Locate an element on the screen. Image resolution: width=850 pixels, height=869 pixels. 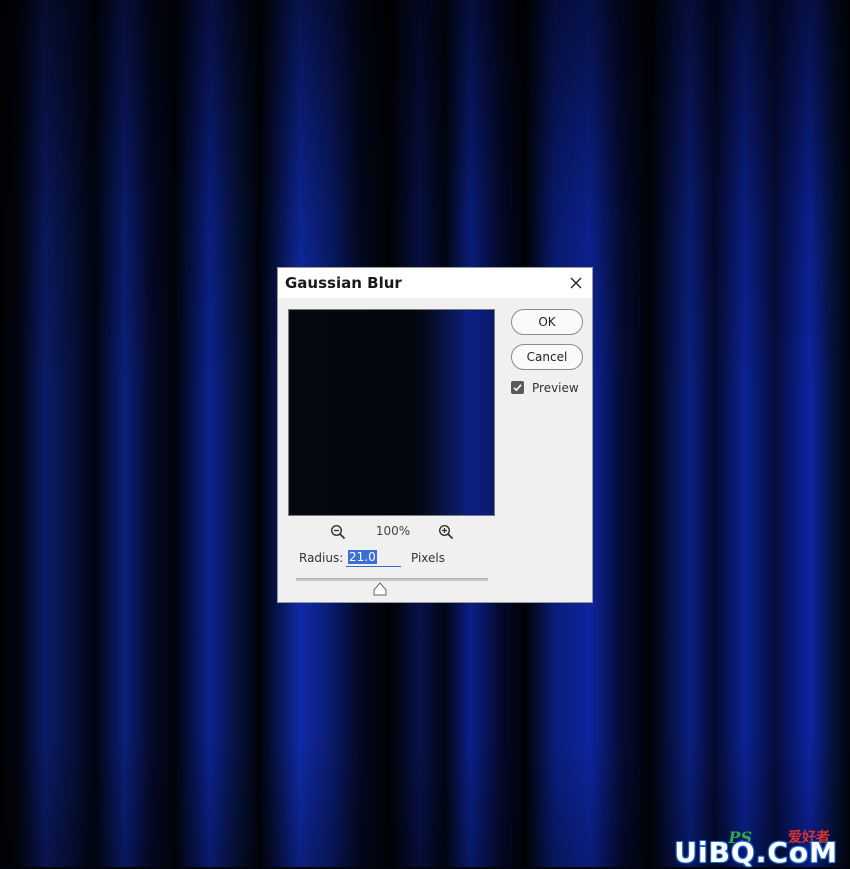
radius-label: Radius: is located at coordinates (321, 558).